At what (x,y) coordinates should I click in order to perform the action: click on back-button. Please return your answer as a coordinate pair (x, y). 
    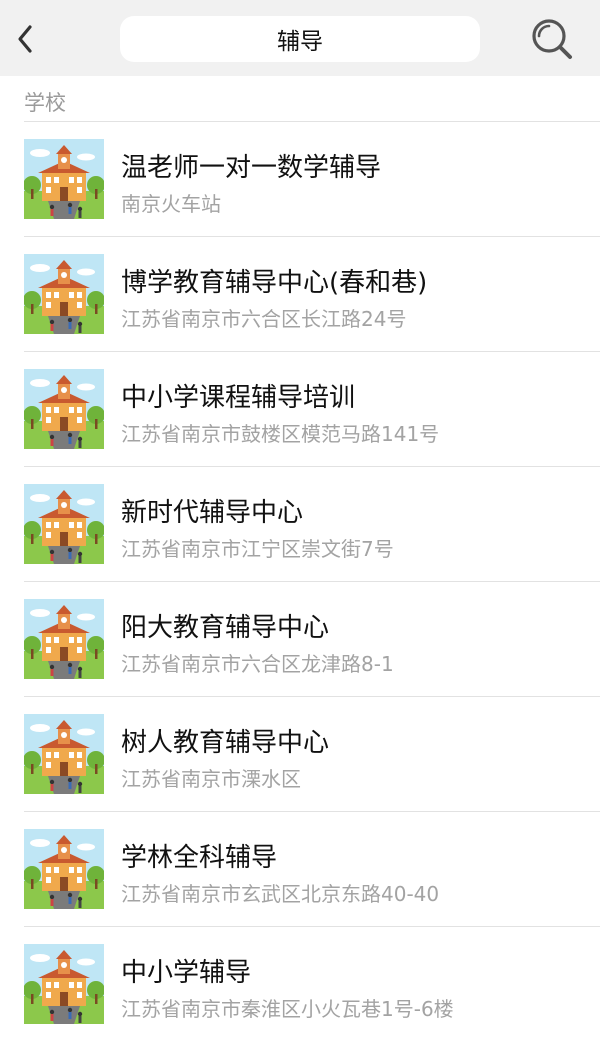
    Looking at the image, I should click on (25, 39).